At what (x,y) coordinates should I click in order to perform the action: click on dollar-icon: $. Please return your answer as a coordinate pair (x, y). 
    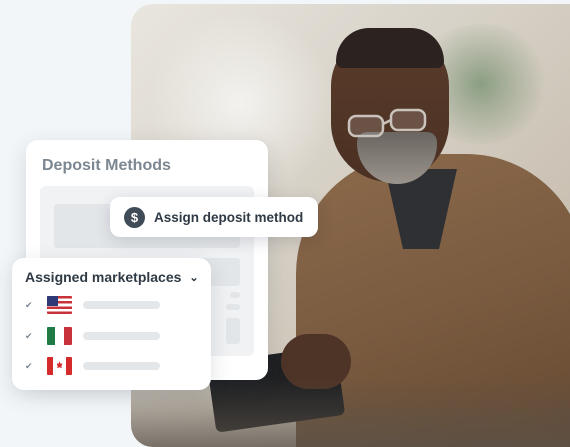
    Looking at the image, I should click on (134, 217).